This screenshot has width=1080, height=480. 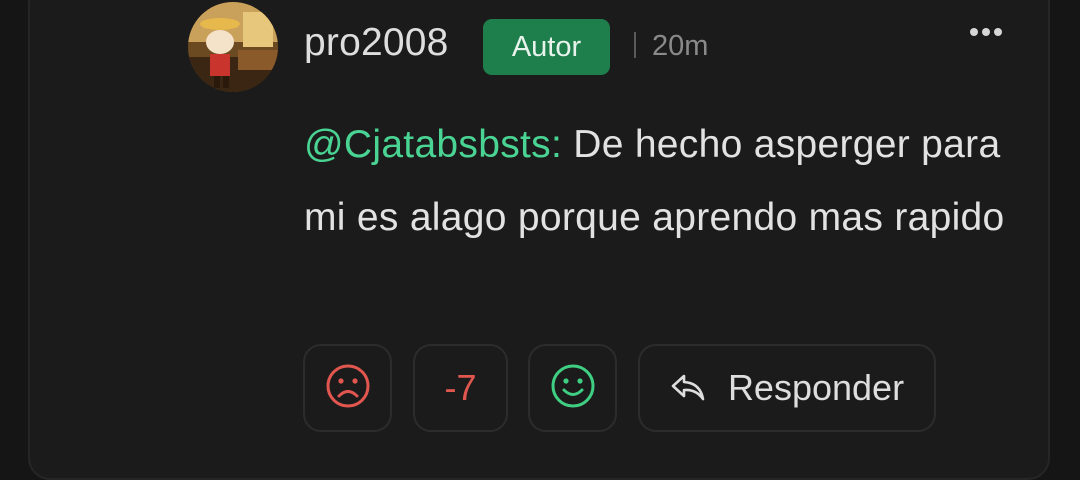 I want to click on downvote-button, so click(x=347, y=388).